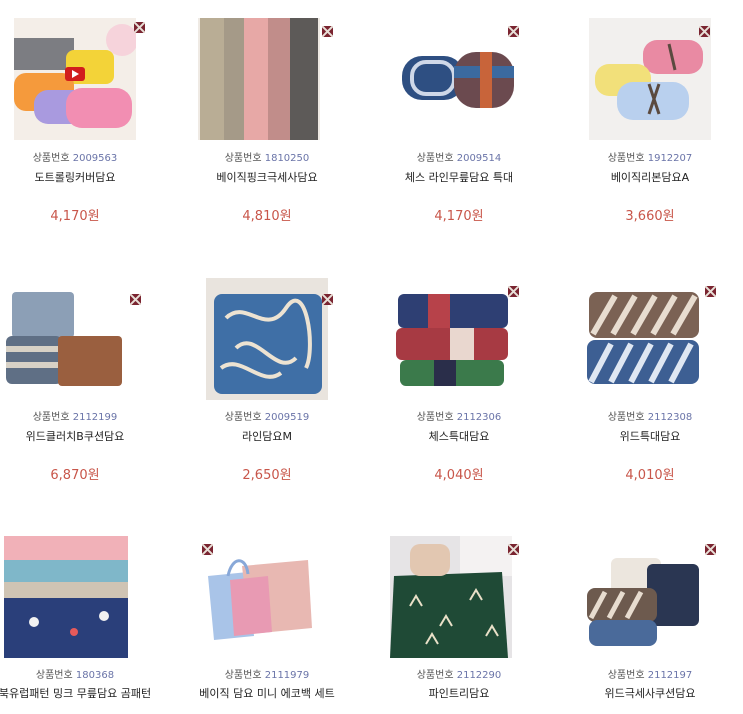 This screenshot has width=743, height=714. I want to click on product-name: 베이직 담요 미니 에코백 세트, so click(267, 693).